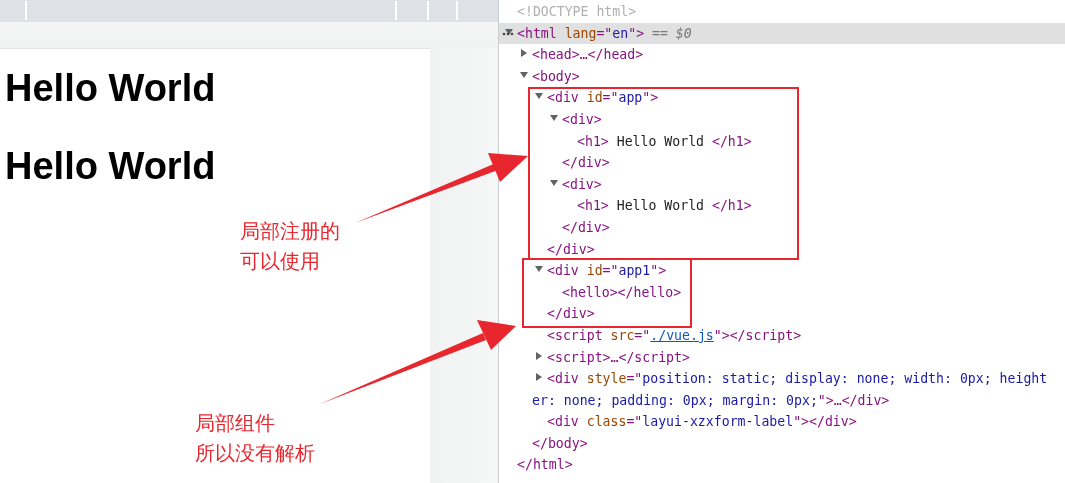 The image size is (1065, 483). I want to click on dom-node-line: </html>, so click(545, 465).